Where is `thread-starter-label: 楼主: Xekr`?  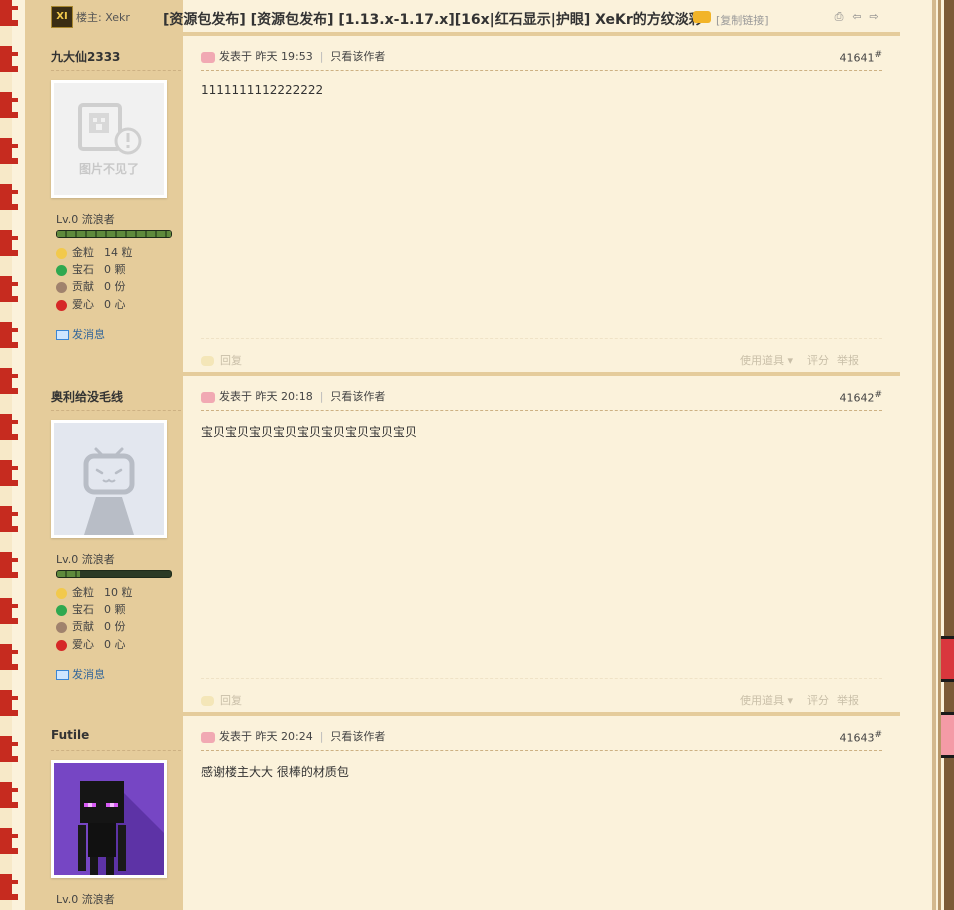
thread-starter-label: 楼主: Xekr is located at coordinates (103, 17).